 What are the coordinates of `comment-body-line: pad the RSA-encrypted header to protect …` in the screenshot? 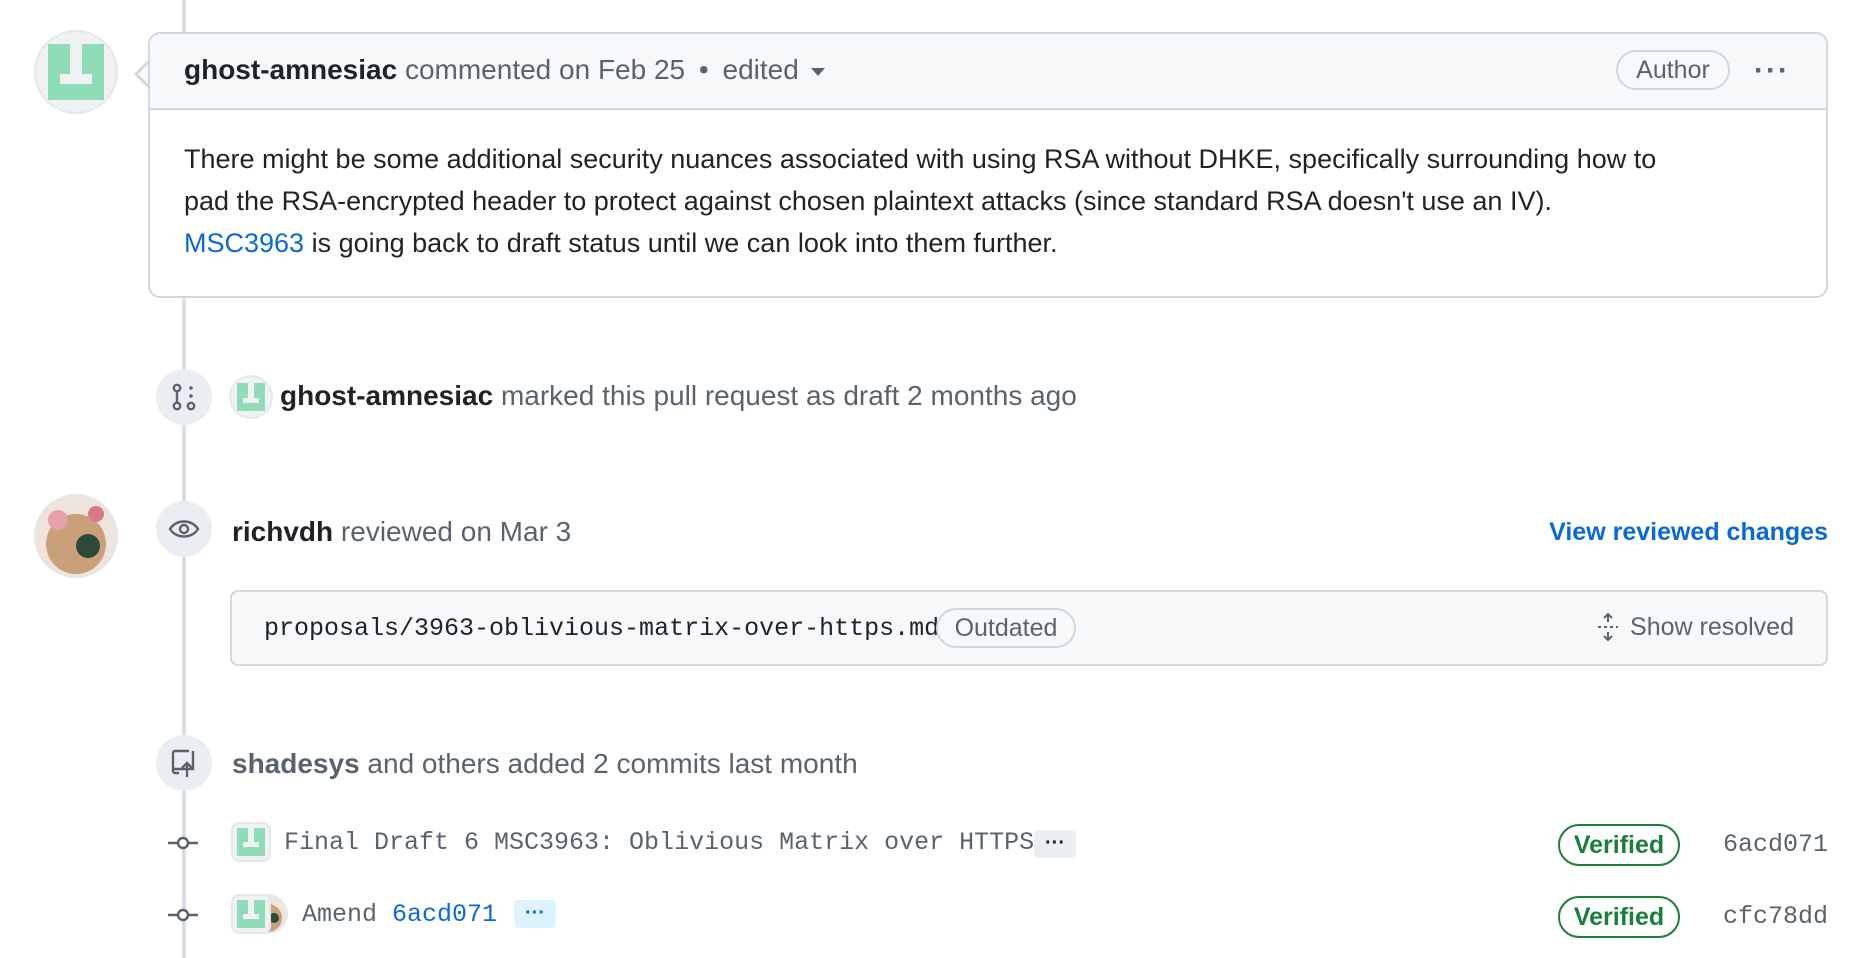 It's located at (868, 201).